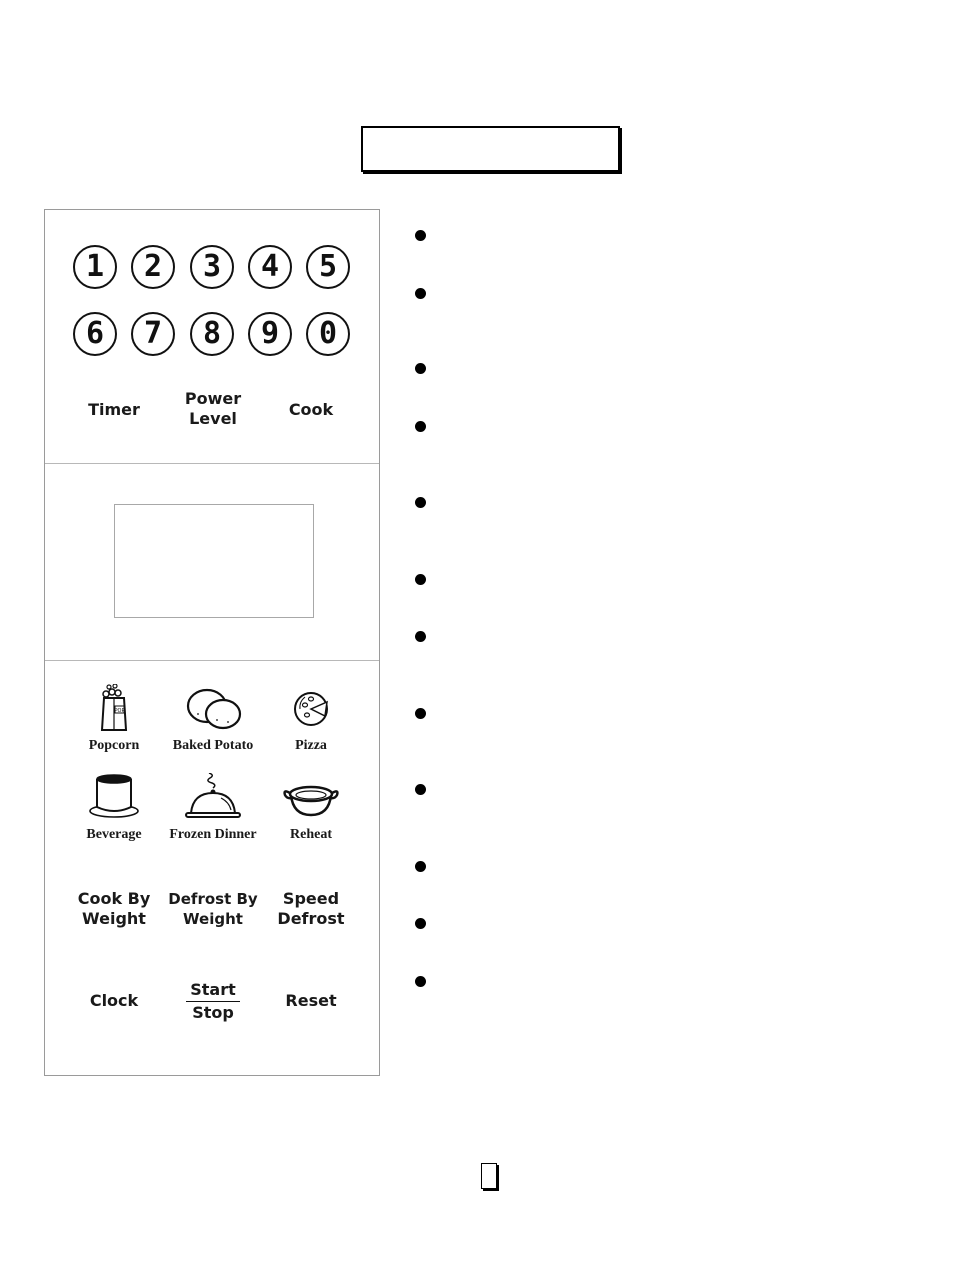  Describe the element at coordinates (114, 834) in the screenshot. I see `beverage-label: Beverage` at that location.